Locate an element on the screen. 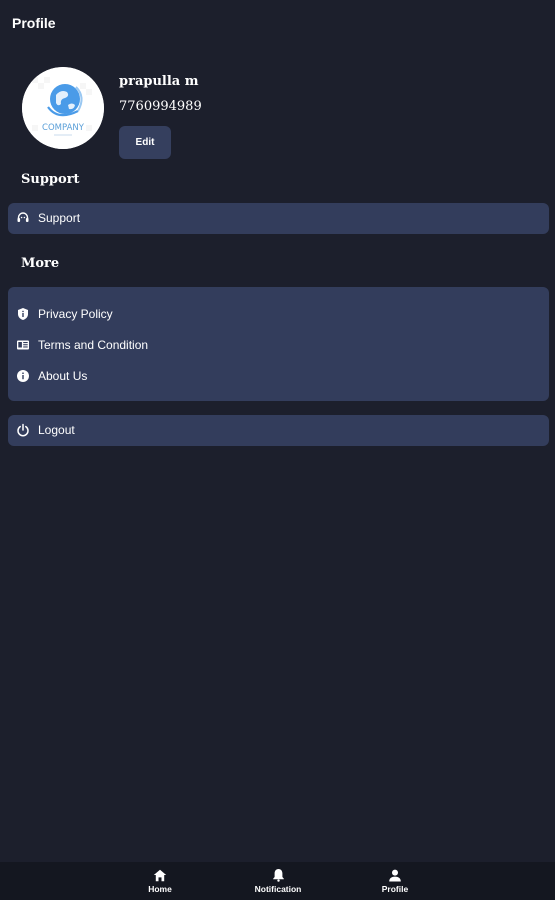 The height and width of the screenshot is (900, 555). logout-button: Logout is located at coordinates (278, 430).